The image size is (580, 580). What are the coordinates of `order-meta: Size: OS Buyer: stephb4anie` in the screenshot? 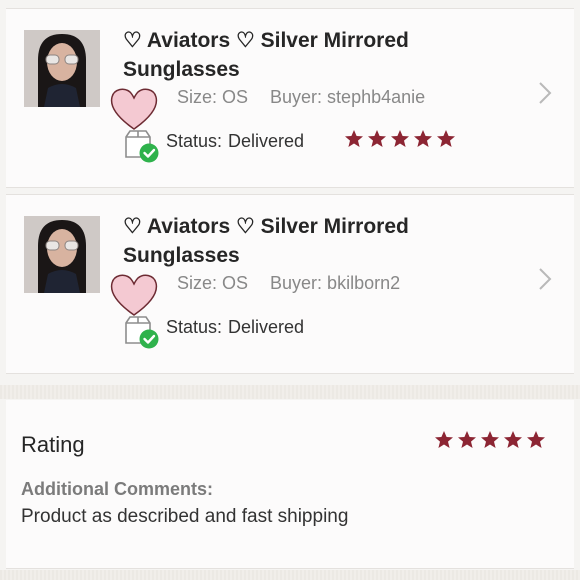 It's located at (301, 97).